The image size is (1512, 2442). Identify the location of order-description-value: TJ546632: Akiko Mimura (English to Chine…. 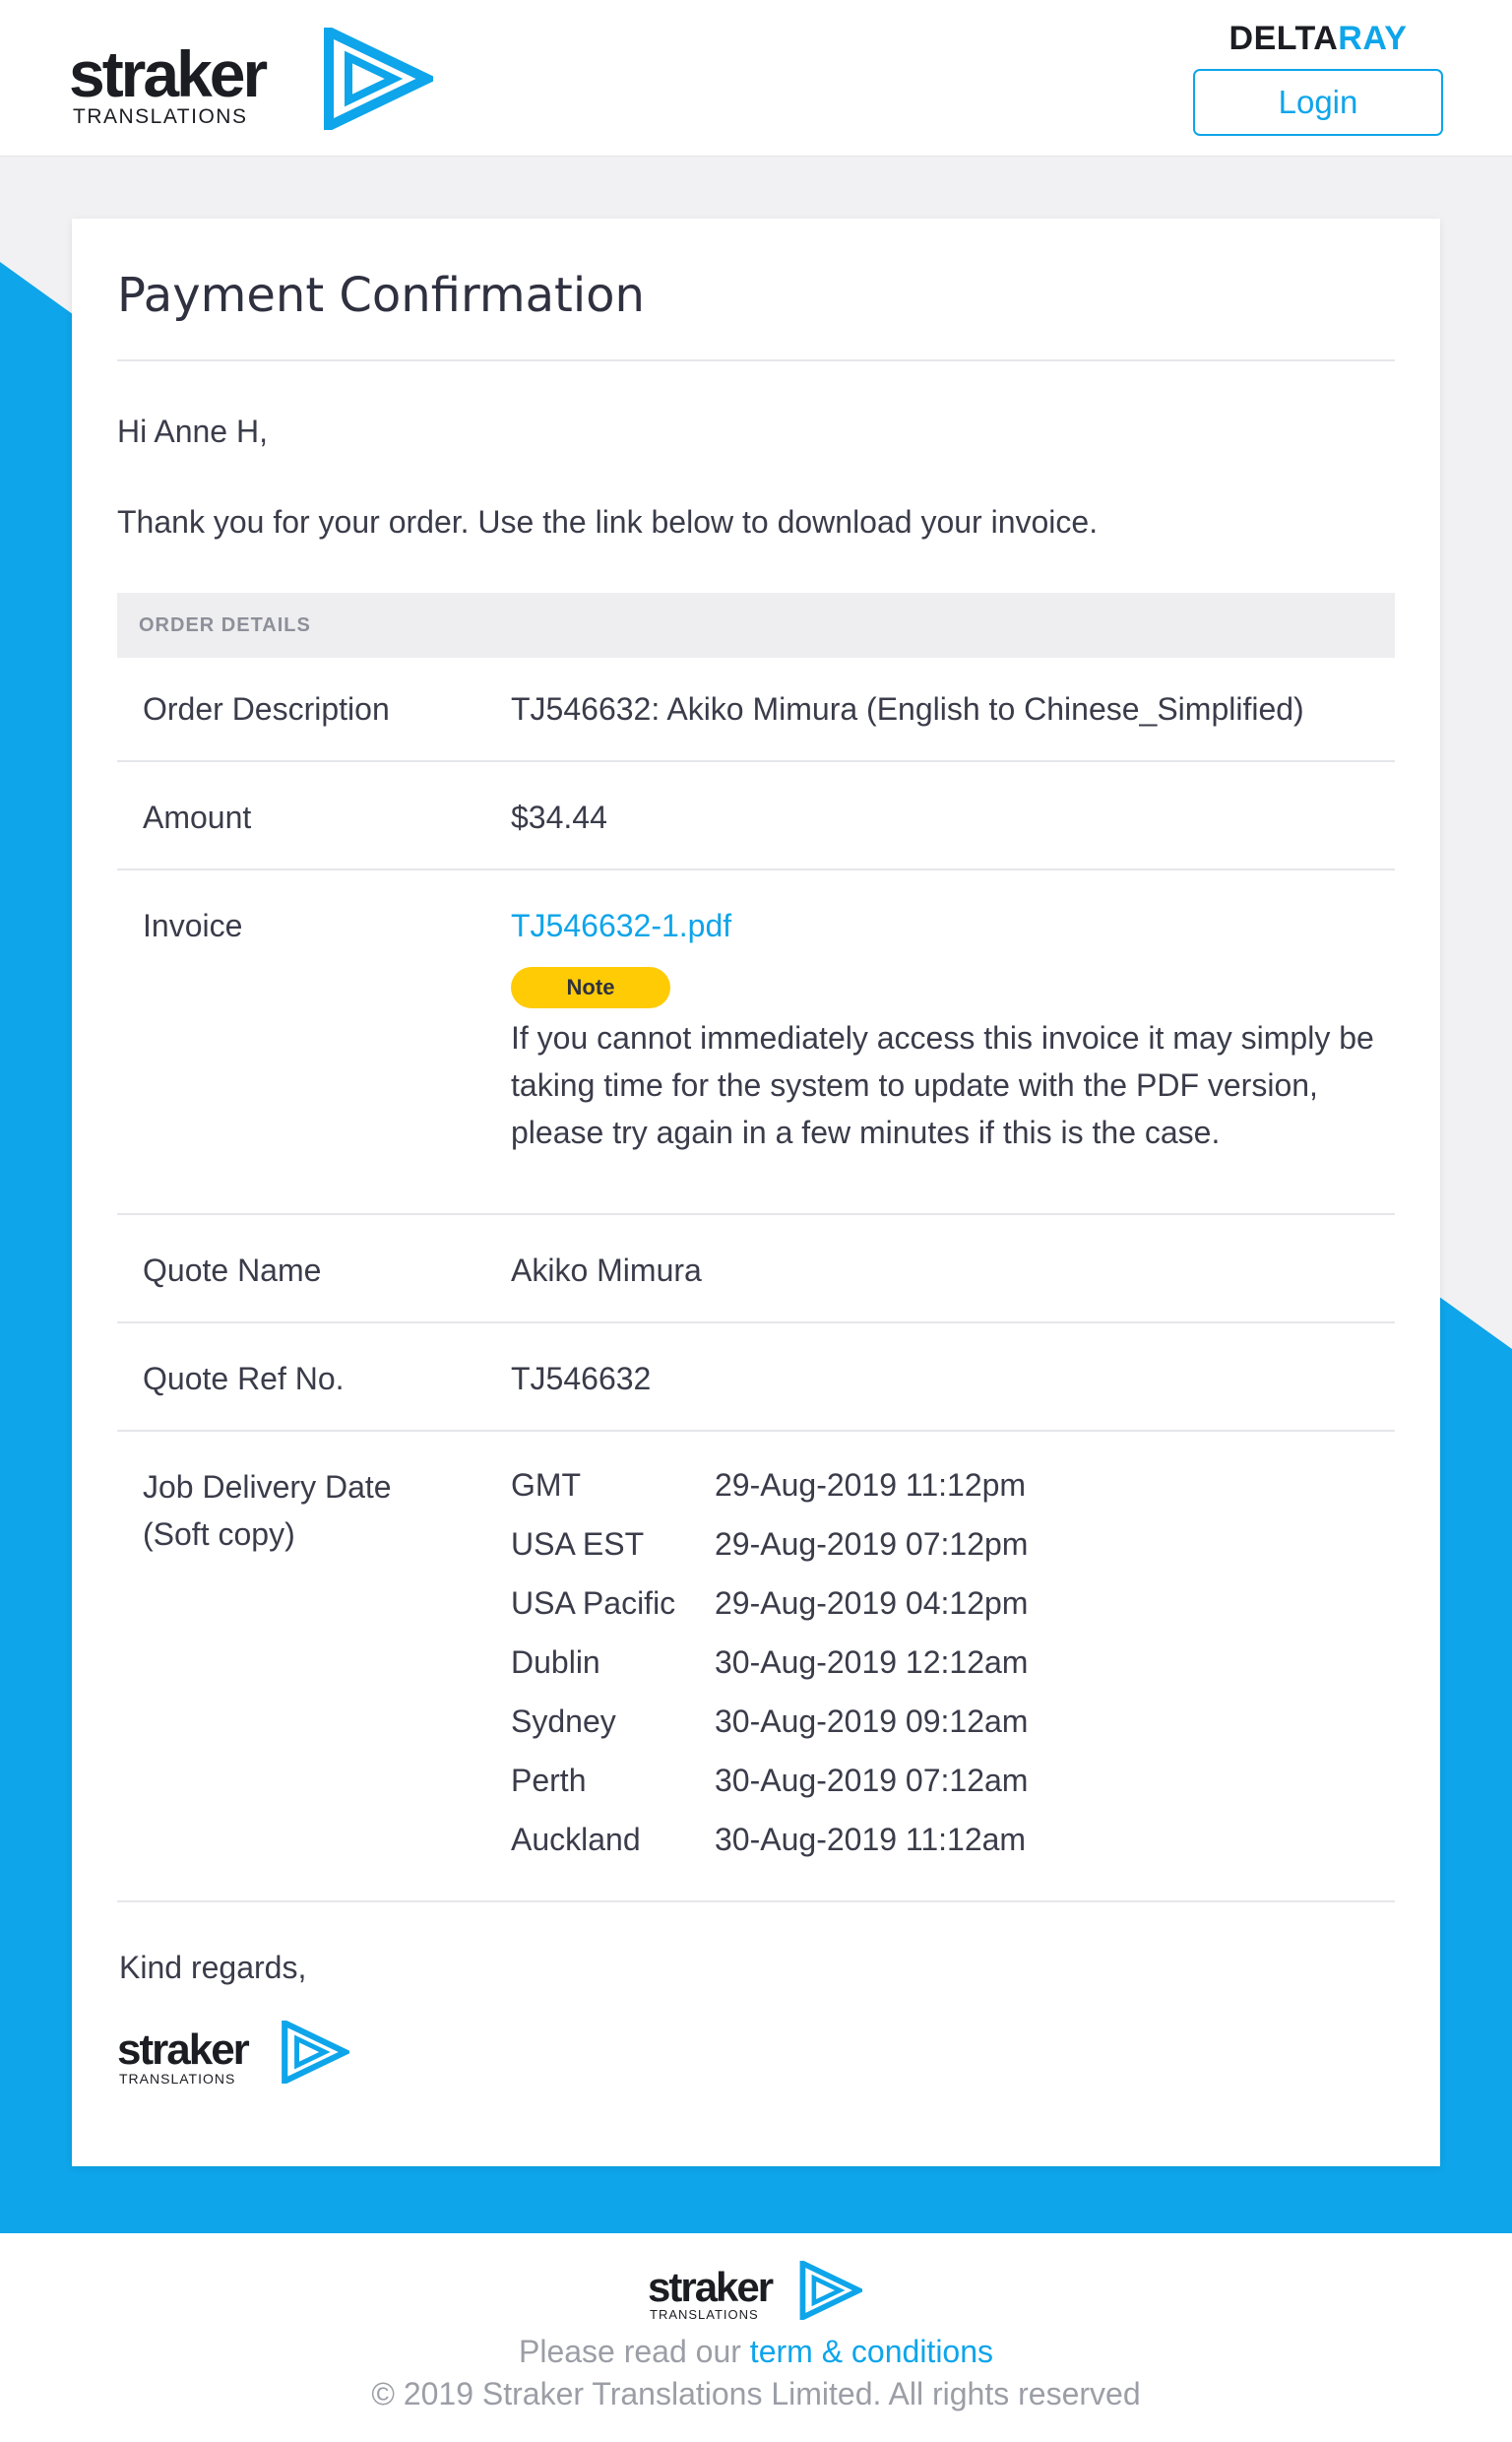
(907, 709).